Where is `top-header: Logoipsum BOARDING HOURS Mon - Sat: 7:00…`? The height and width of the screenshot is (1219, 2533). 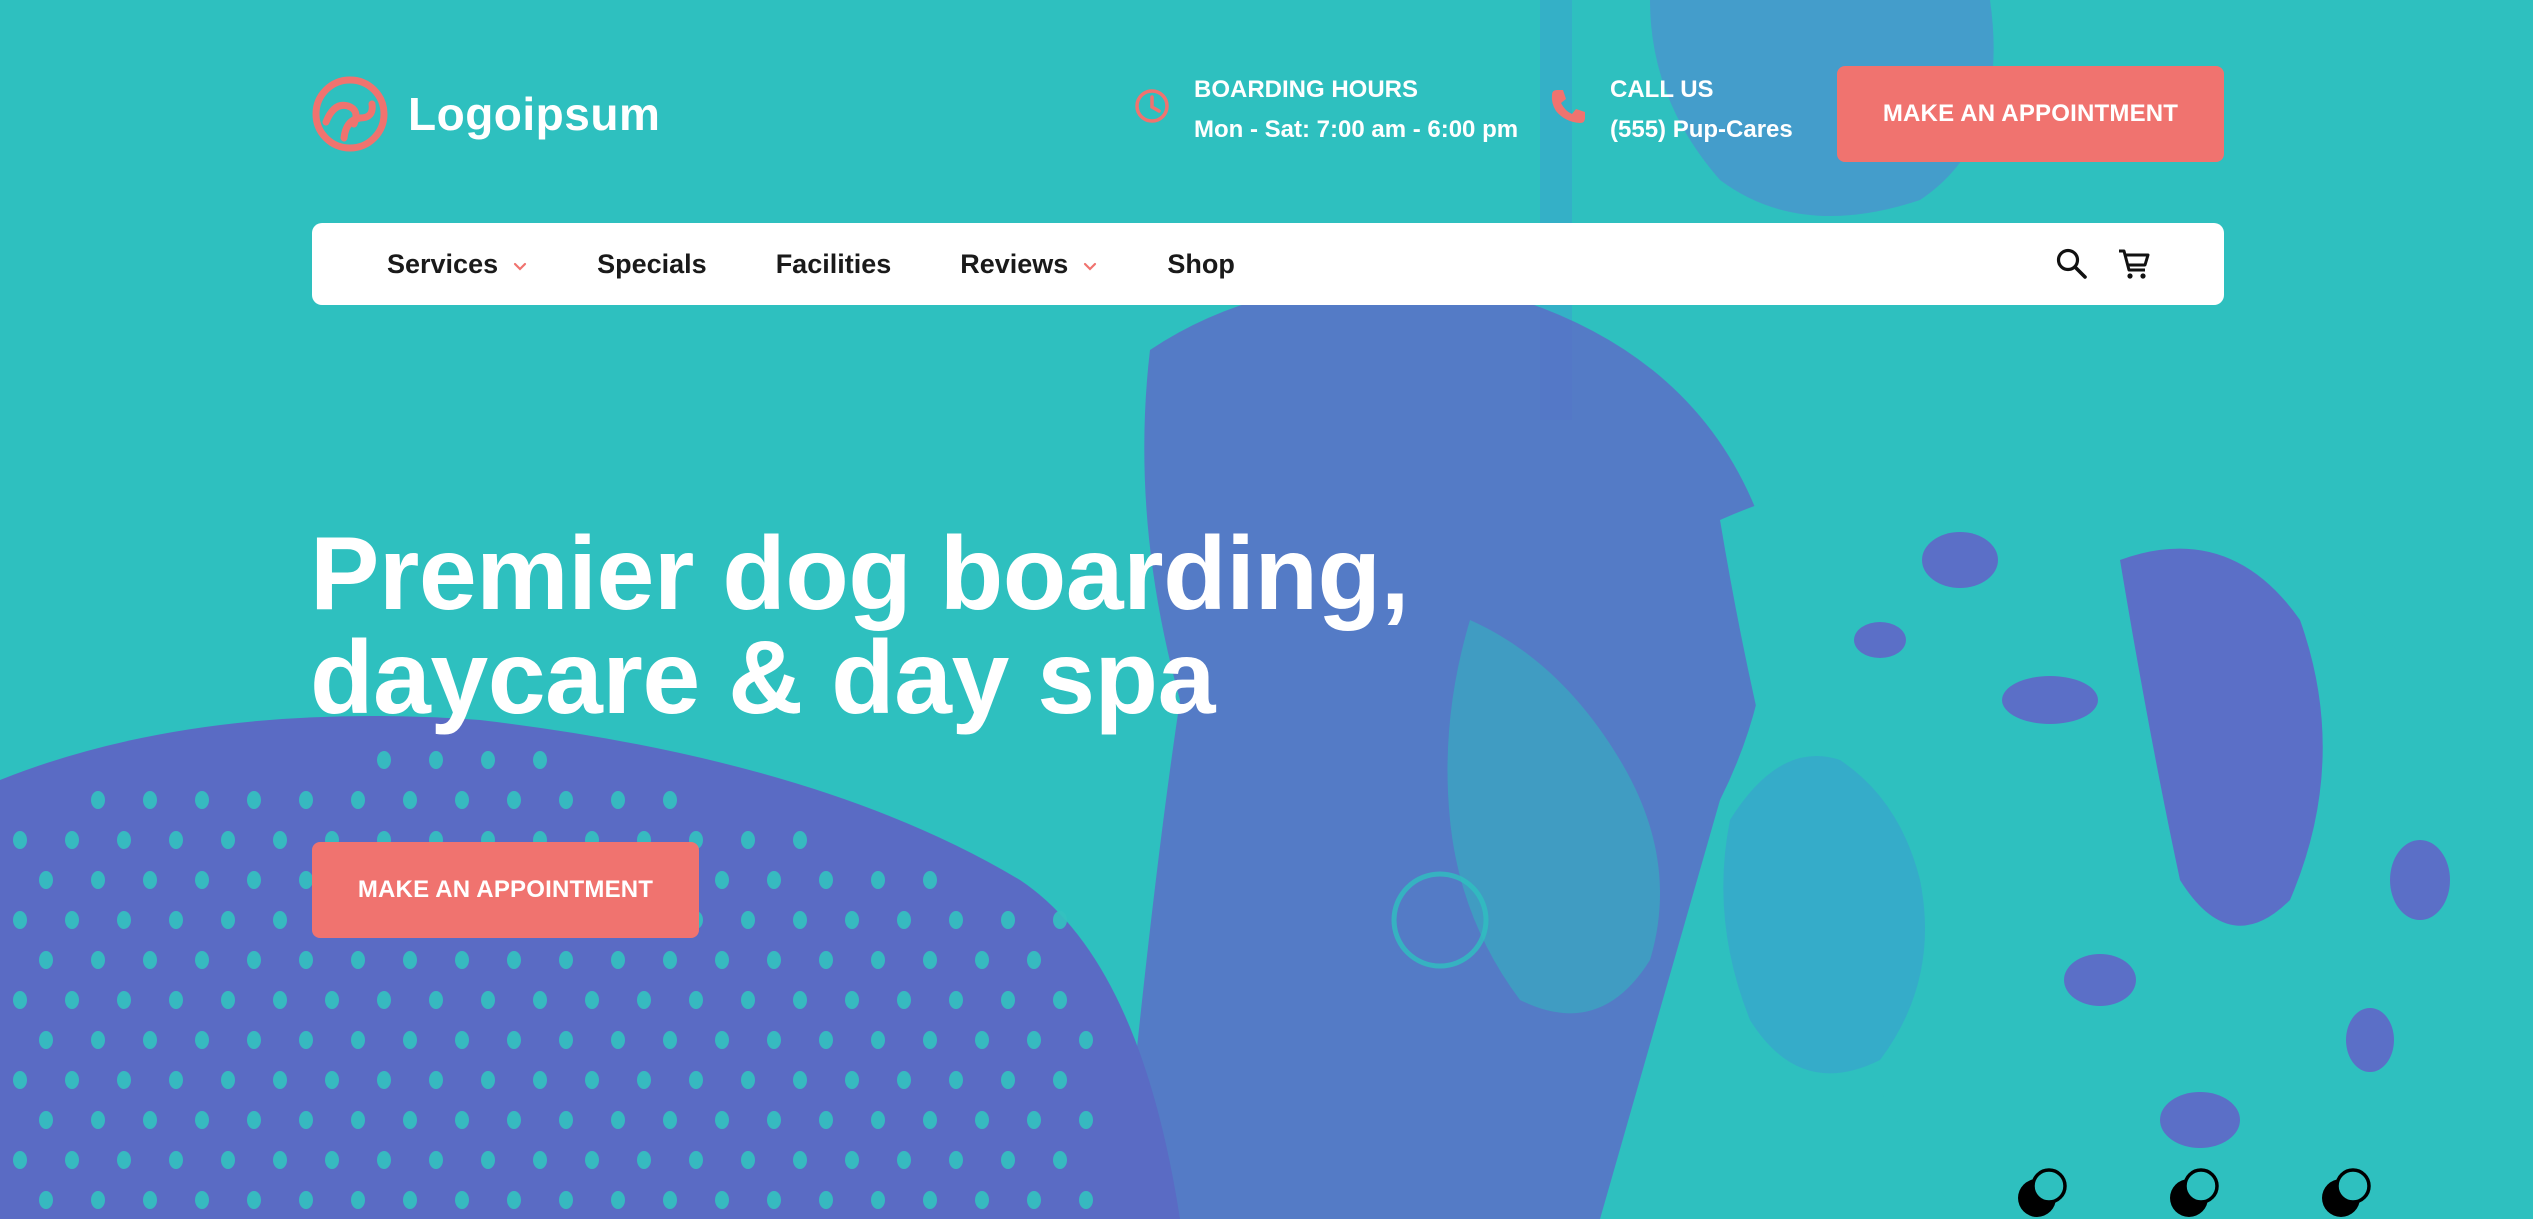
top-header: Logoipsum BOARDING HOURS Mon - Sat: 7:00… is located at coordinates (1268, 114).